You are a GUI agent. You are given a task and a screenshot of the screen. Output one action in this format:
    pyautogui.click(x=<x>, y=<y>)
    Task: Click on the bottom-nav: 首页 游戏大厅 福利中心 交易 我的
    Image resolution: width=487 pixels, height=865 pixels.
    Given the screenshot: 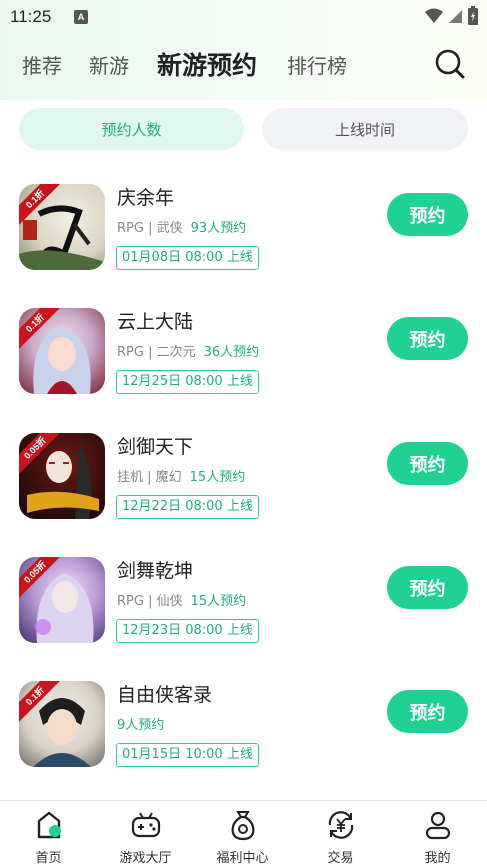 What is the action you would take?
    pyautogui.click(x=243, y=832)
    